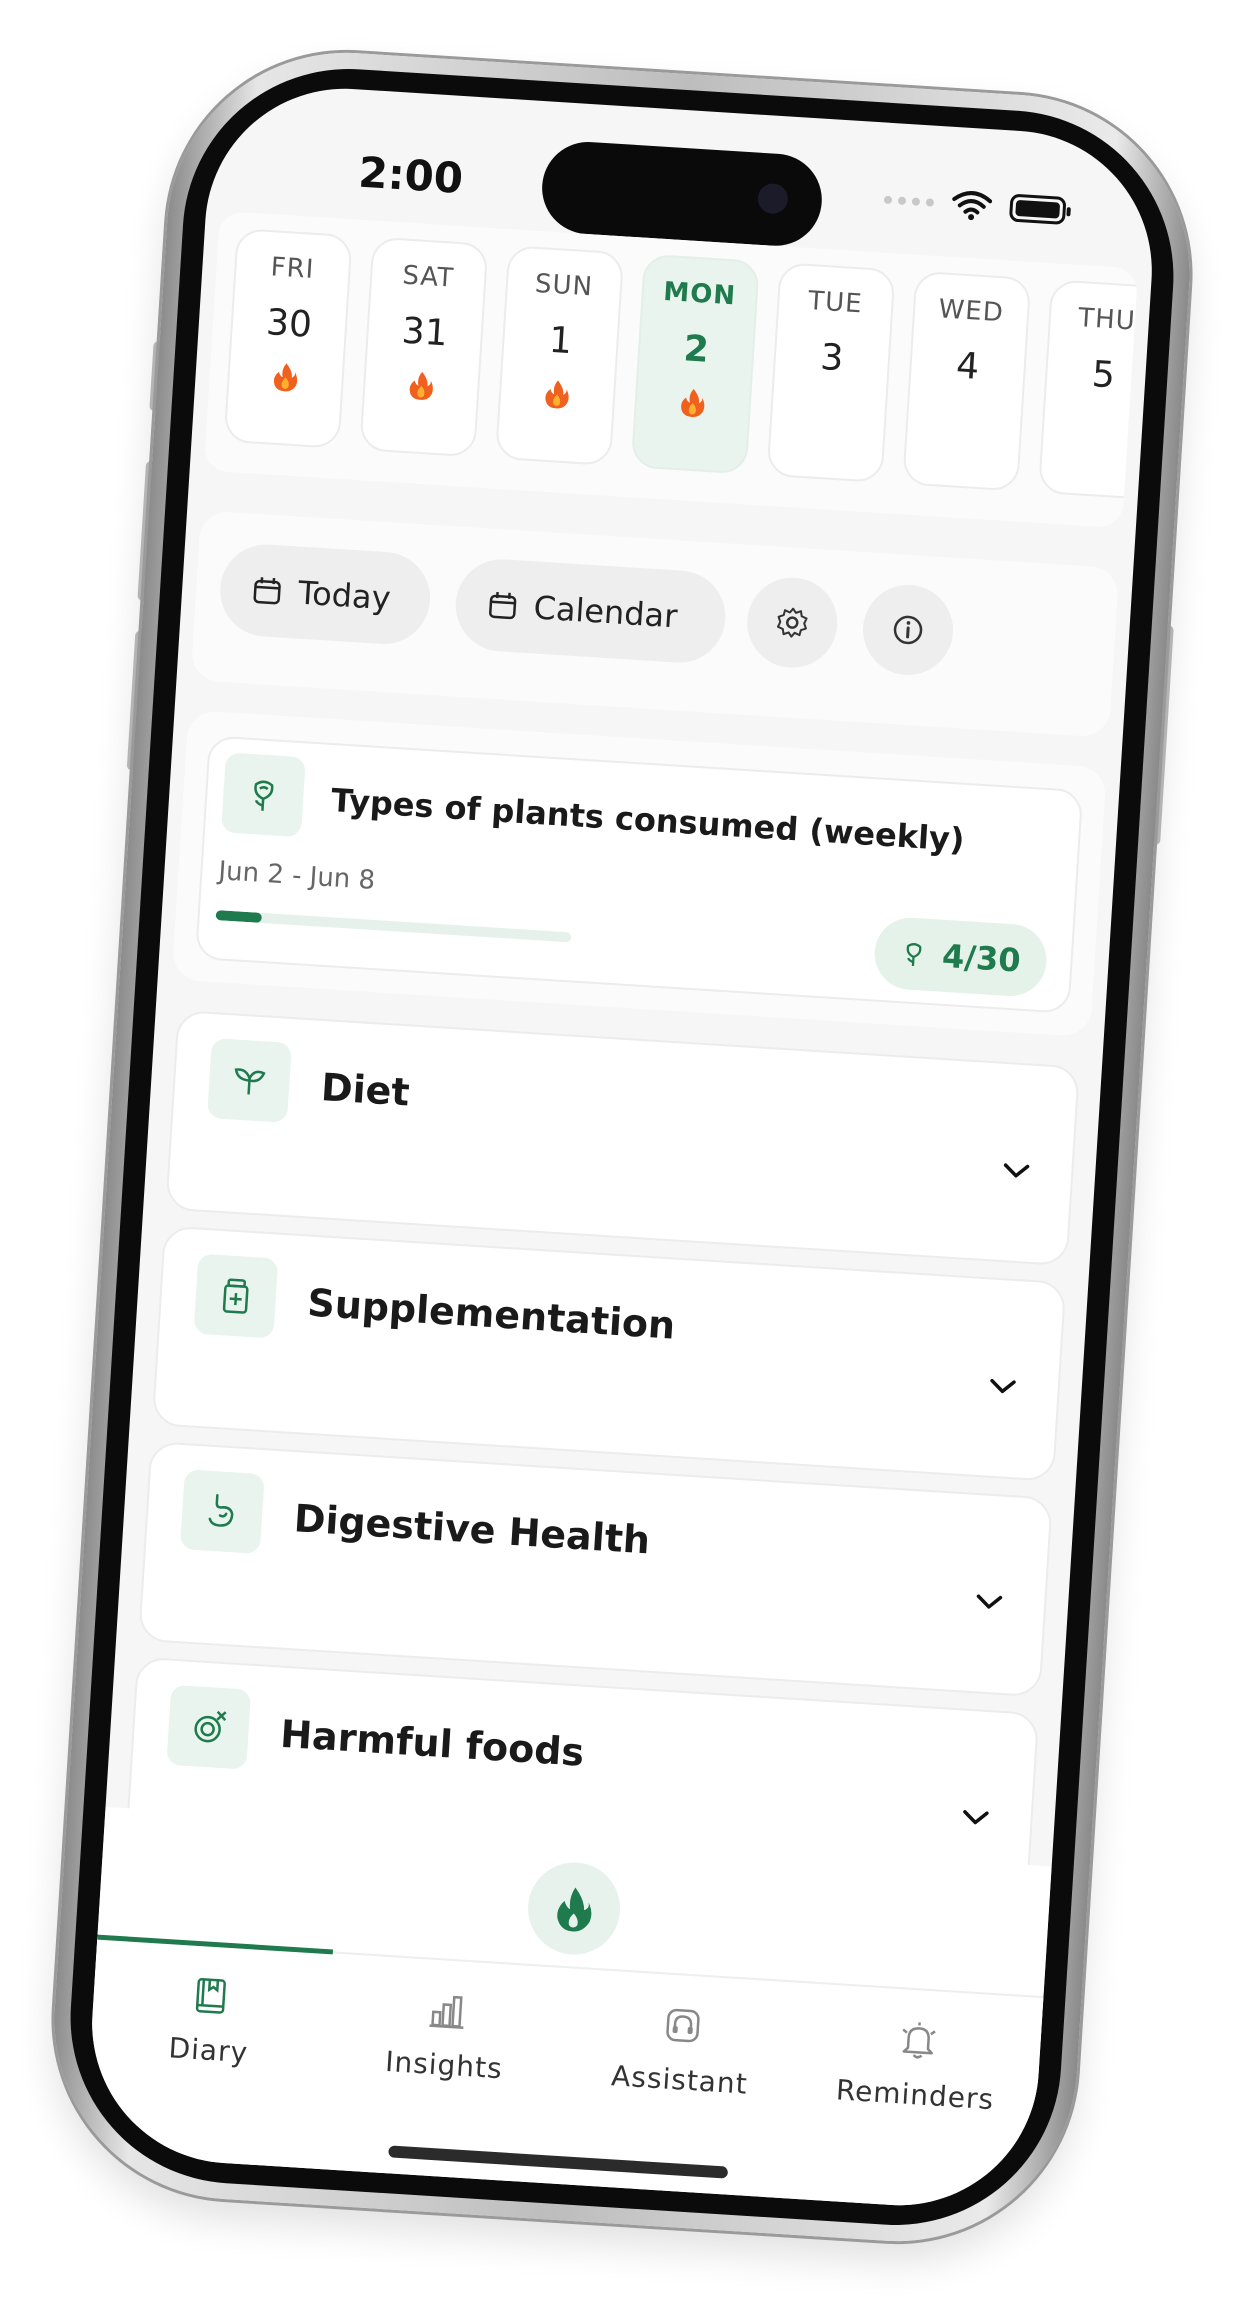 The height and width of the screenshot is (2305, 1244). What do you see at coordinates (648, 820) in the screenshot?
I see `plants-title: Types of plants consumed (weekly)` at bounding box center [648, 820].